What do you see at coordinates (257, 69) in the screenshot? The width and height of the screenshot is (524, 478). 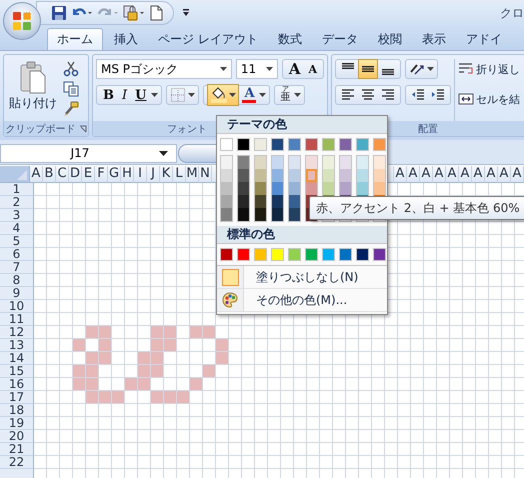 I see `font-size-field: 11` at bounding box center [257, 69].